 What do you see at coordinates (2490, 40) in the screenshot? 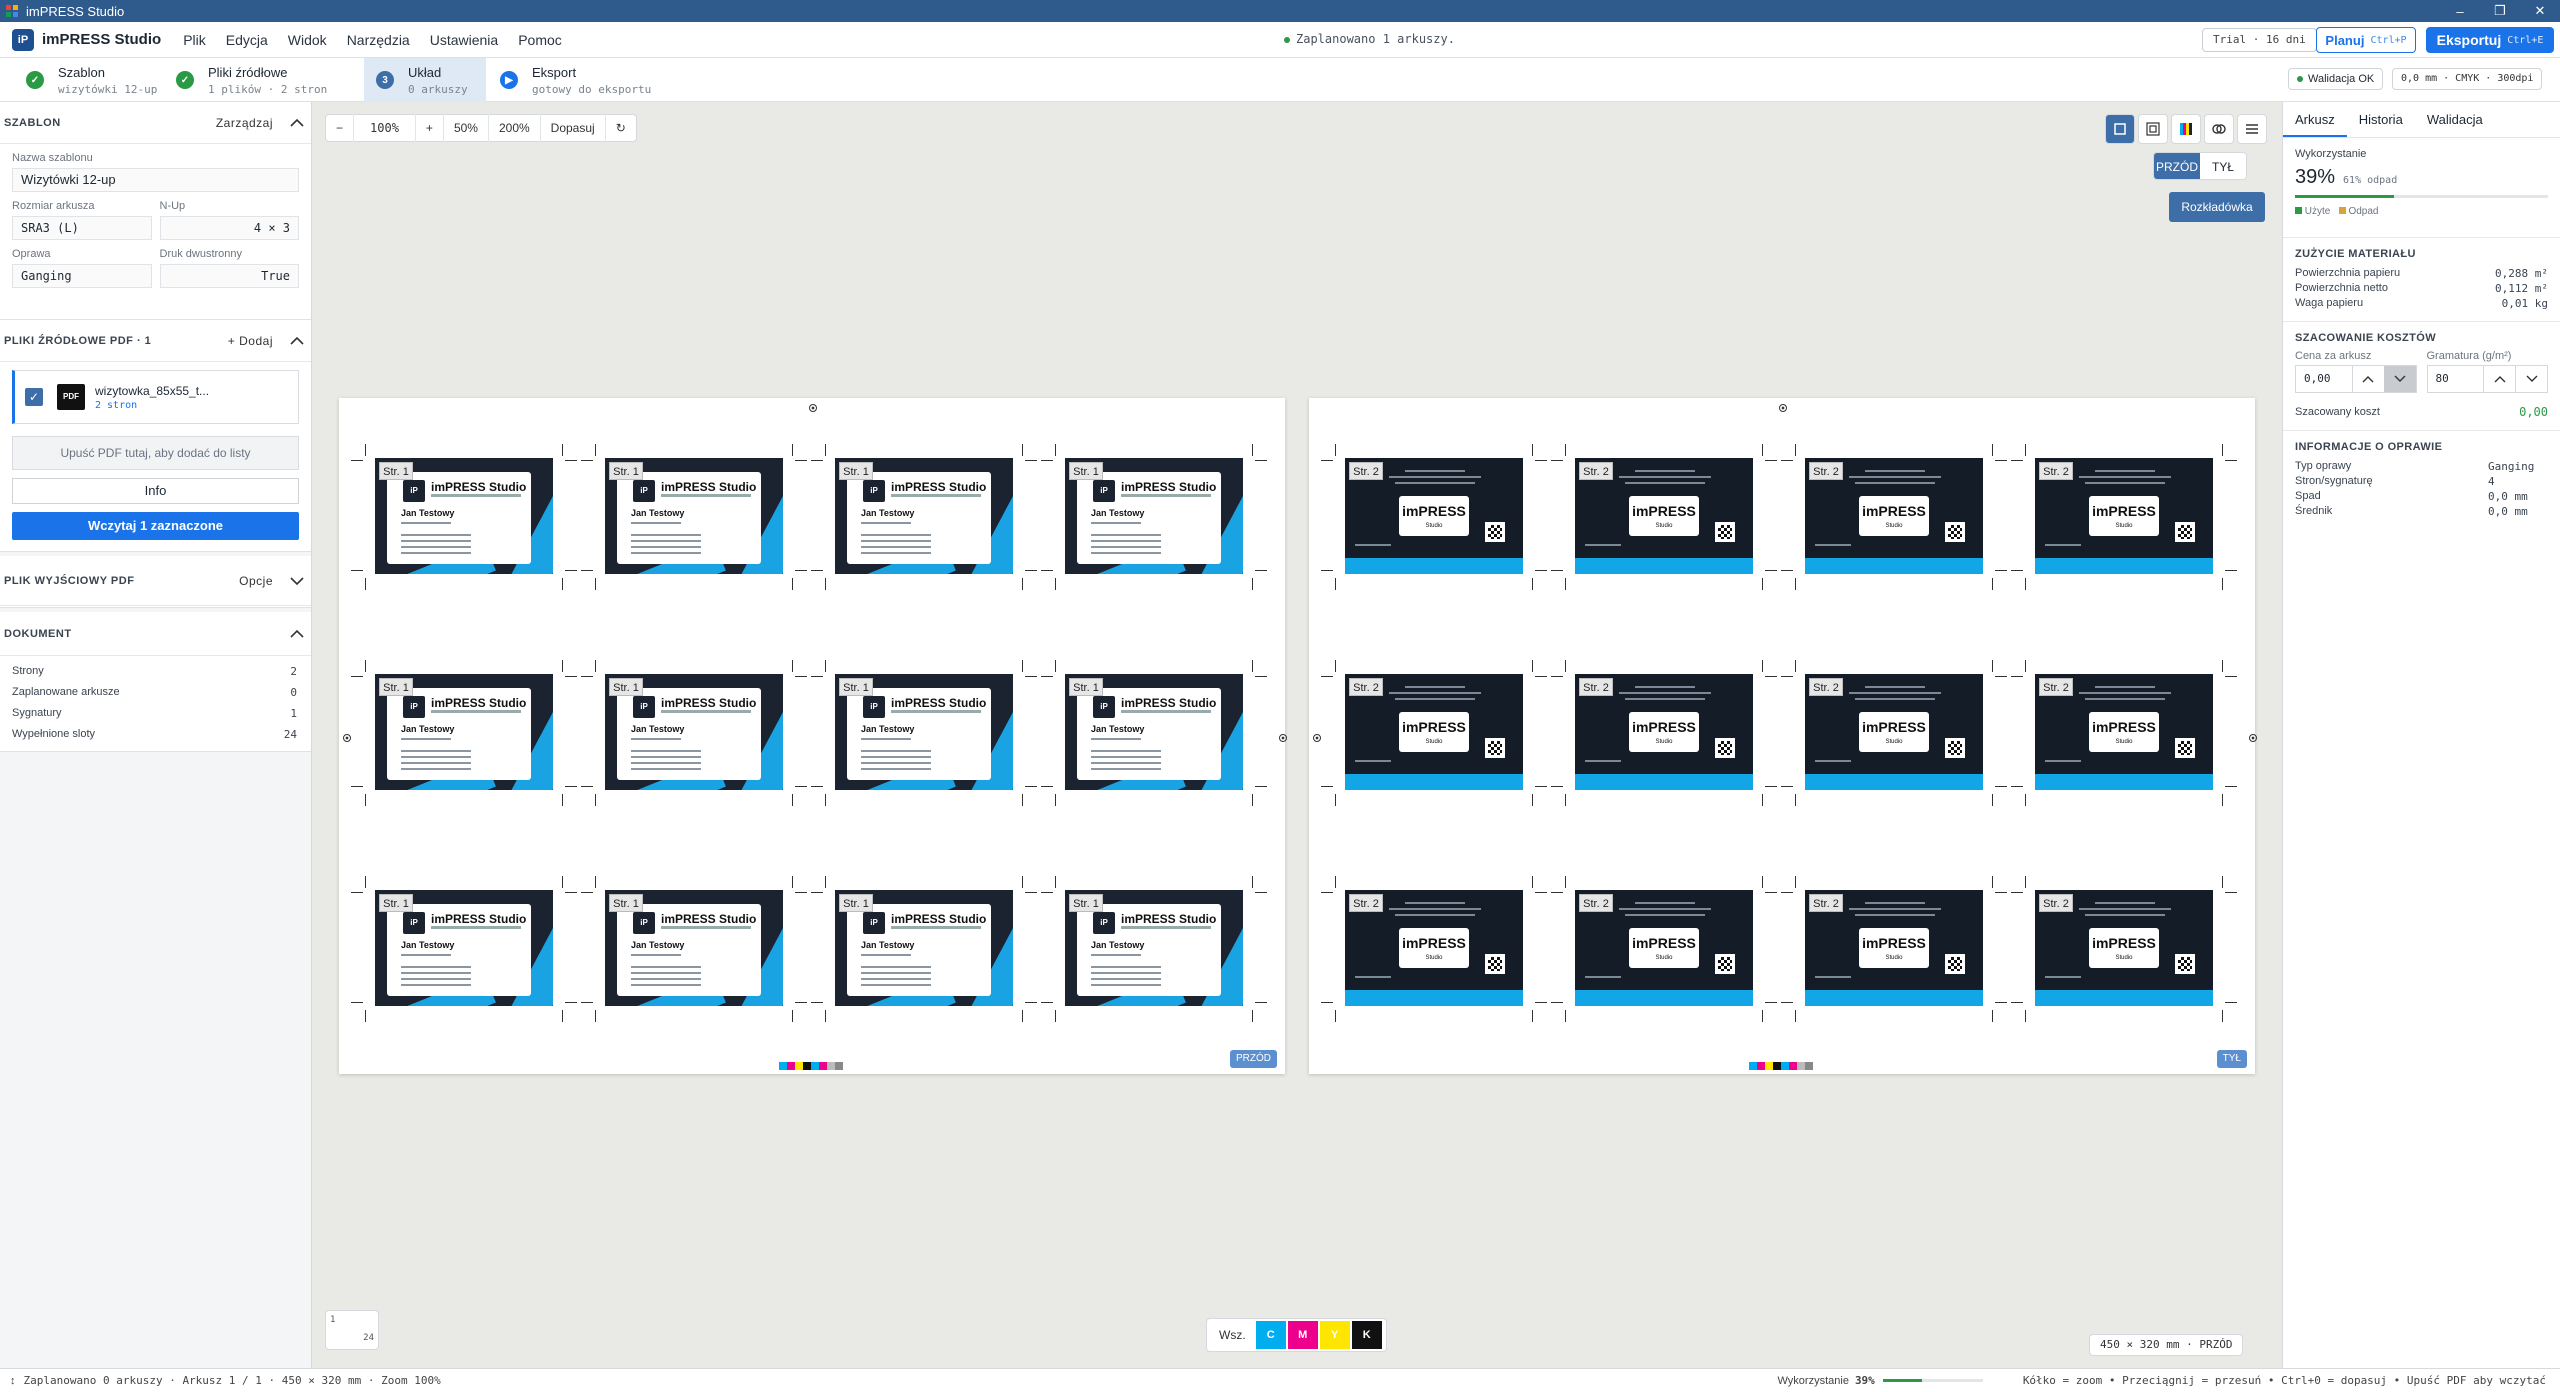
I see `export-button: Eksportuj Ctrl+E` at bounding box center [2490, 40].